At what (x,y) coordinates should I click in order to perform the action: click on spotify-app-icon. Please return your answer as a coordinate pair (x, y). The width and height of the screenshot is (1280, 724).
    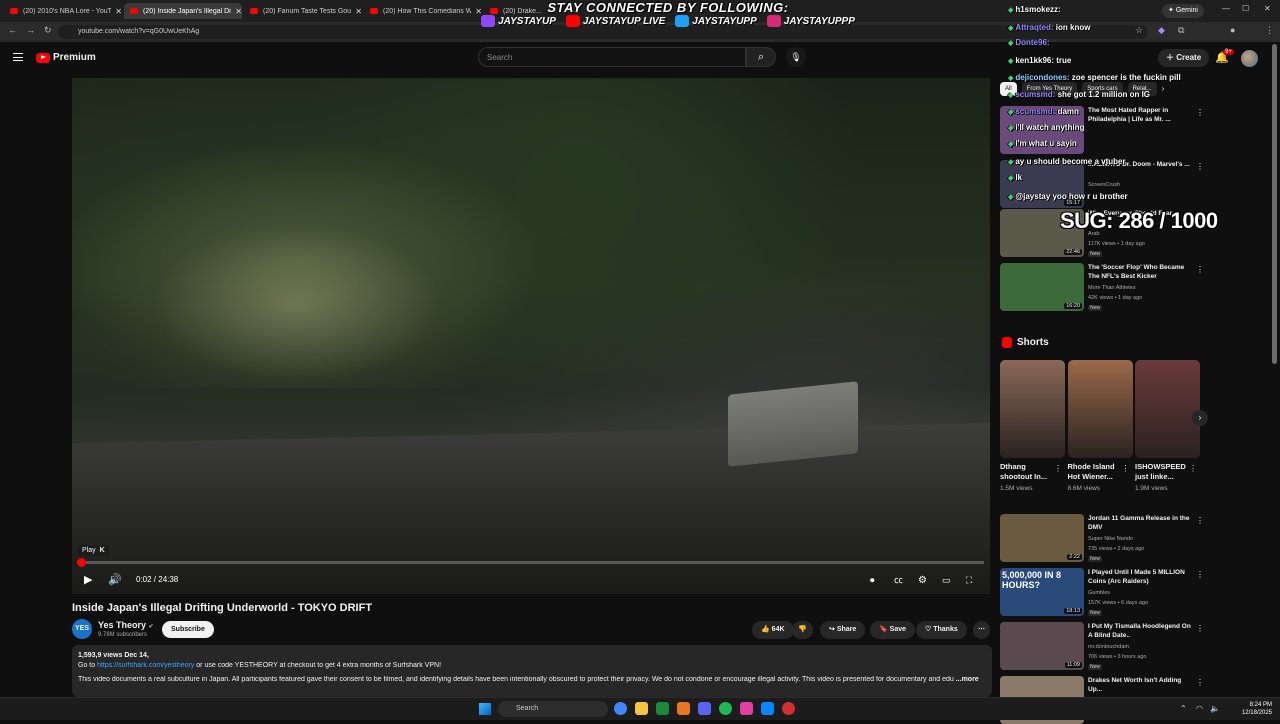
    Looking at the image, I should click on (725, 708).